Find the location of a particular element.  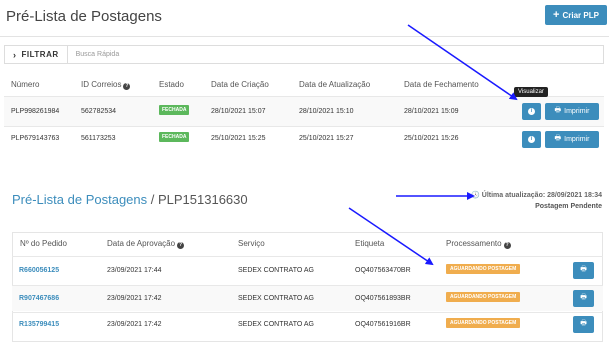

filter-toggle: › FILTRAR is located at coordinates (36, 54).